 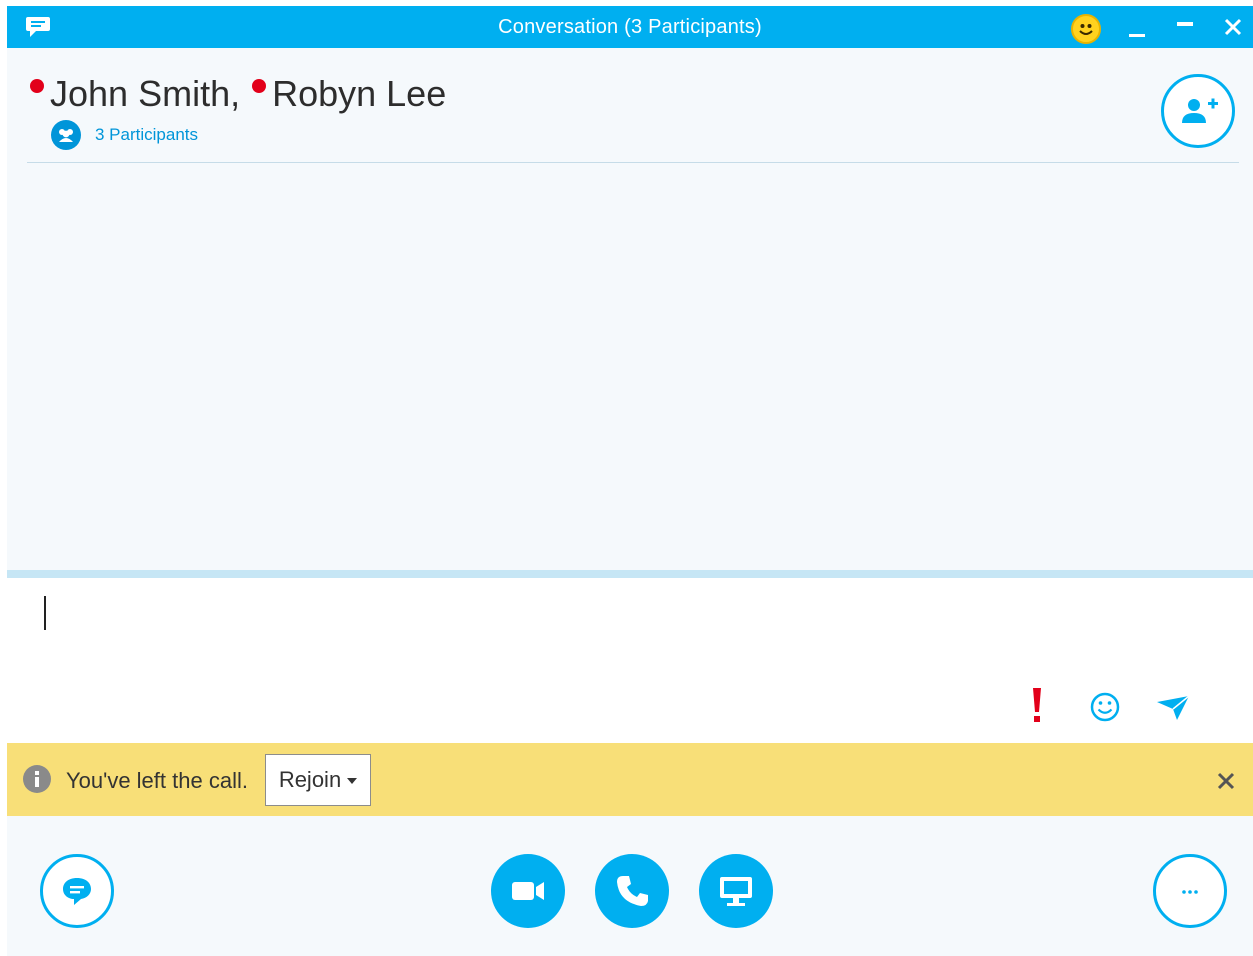 What do you see at coordinates (352, 781) in the screenshot?
I see `chevron-down-icon` at bounding box center [352, 781].